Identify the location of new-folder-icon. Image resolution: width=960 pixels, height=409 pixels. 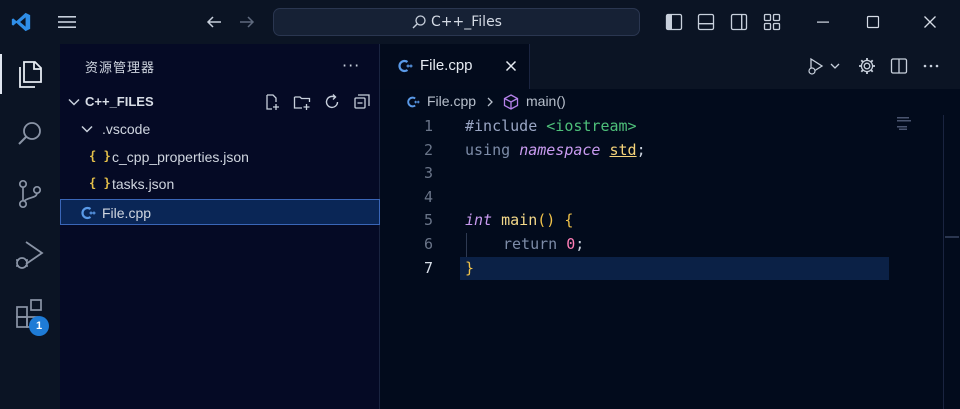
(302, 102).